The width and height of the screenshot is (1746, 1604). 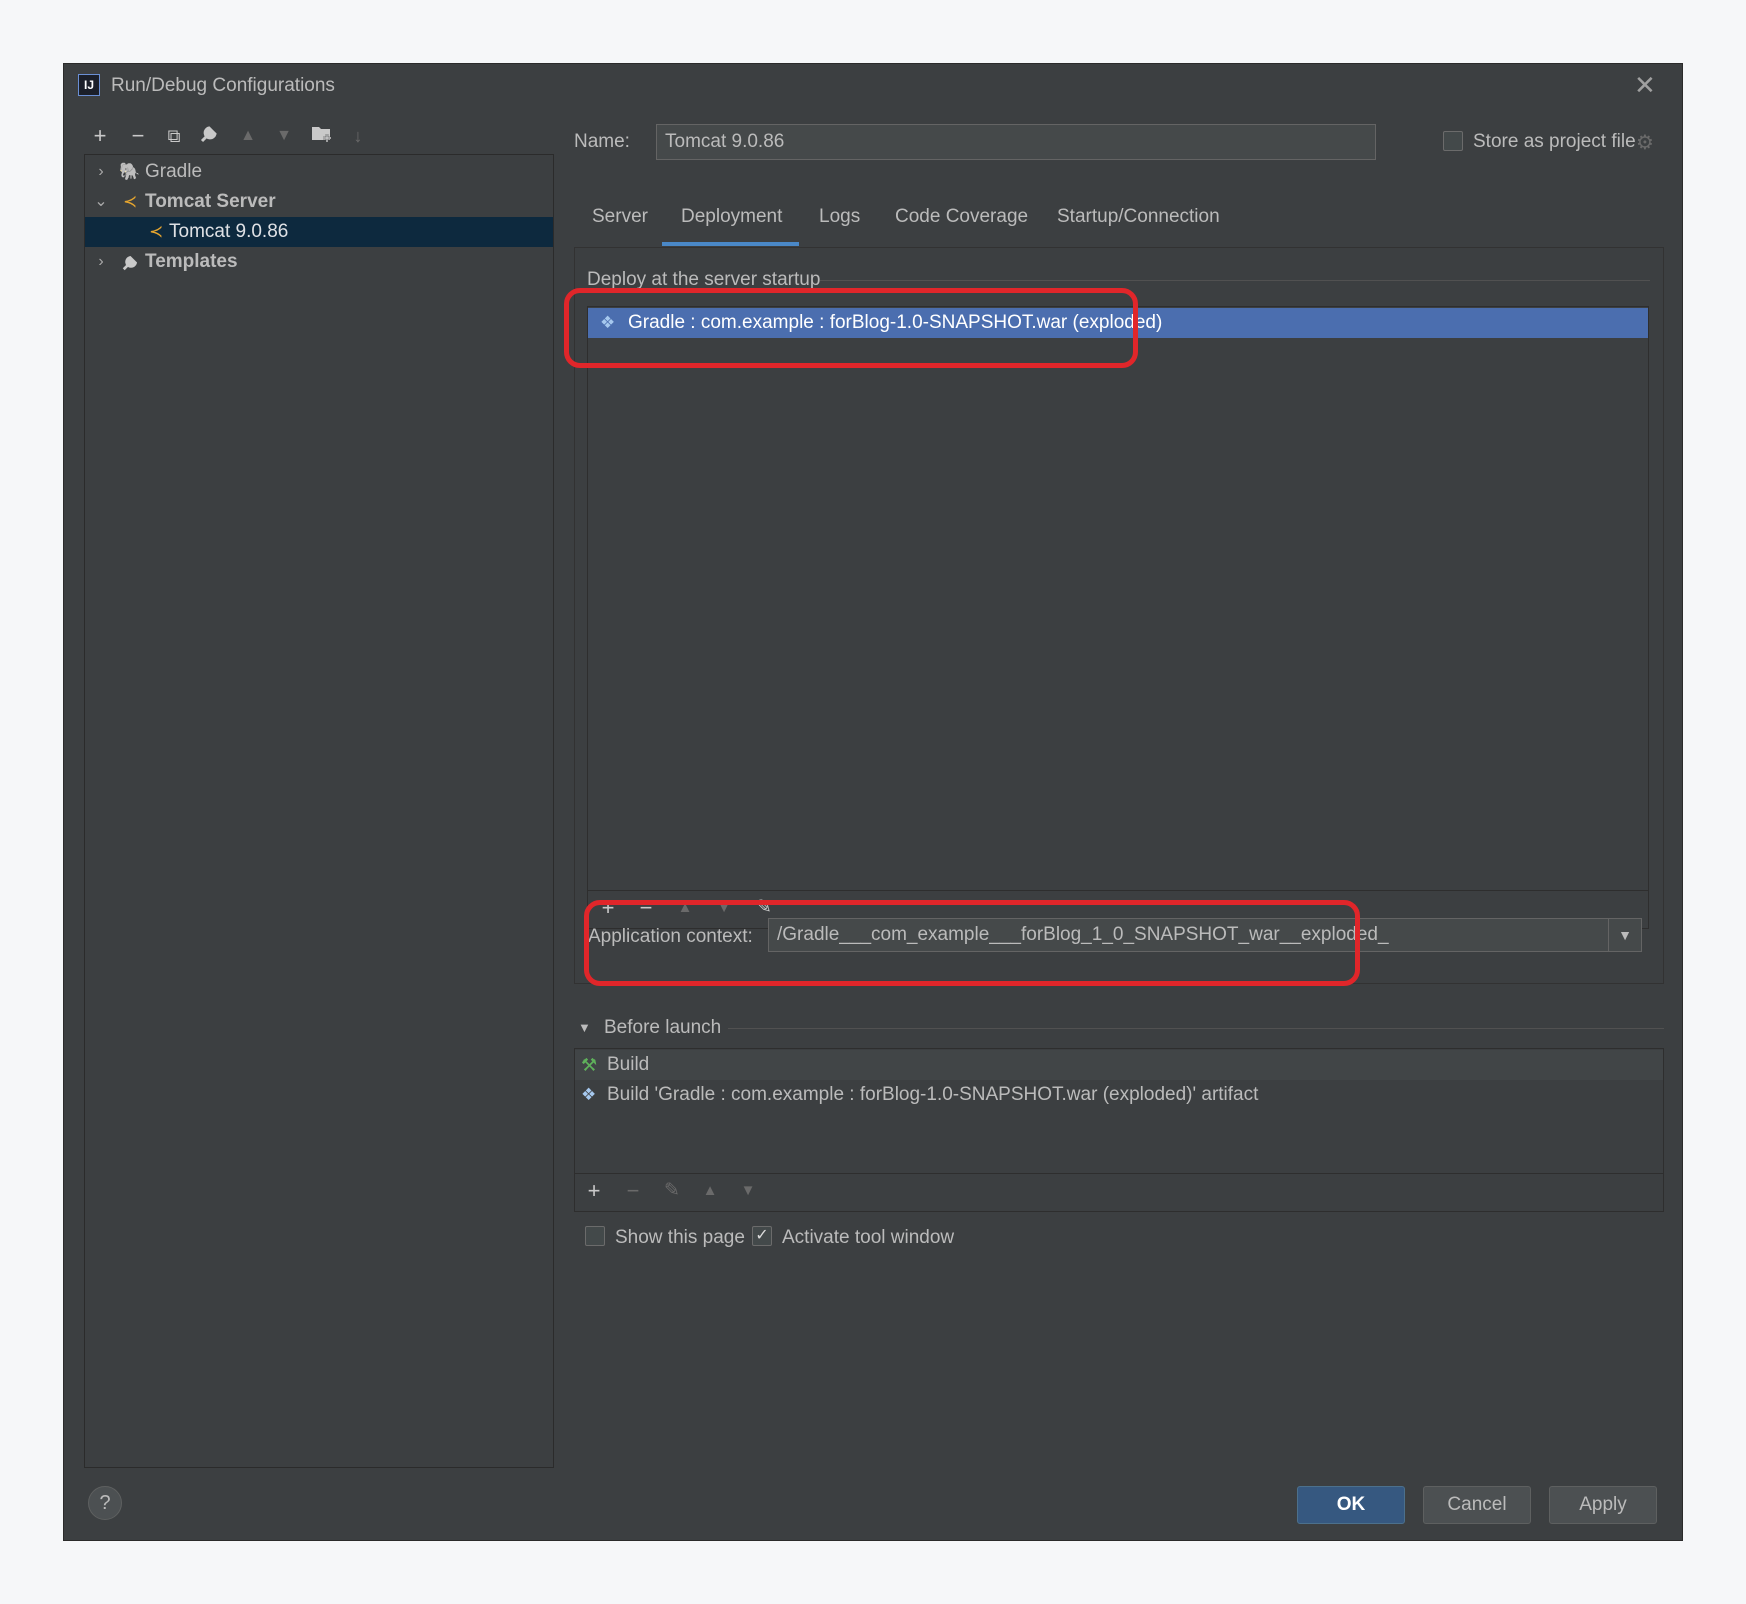 I want to click on sort-icon: ↓, so click(x=358, y=136).